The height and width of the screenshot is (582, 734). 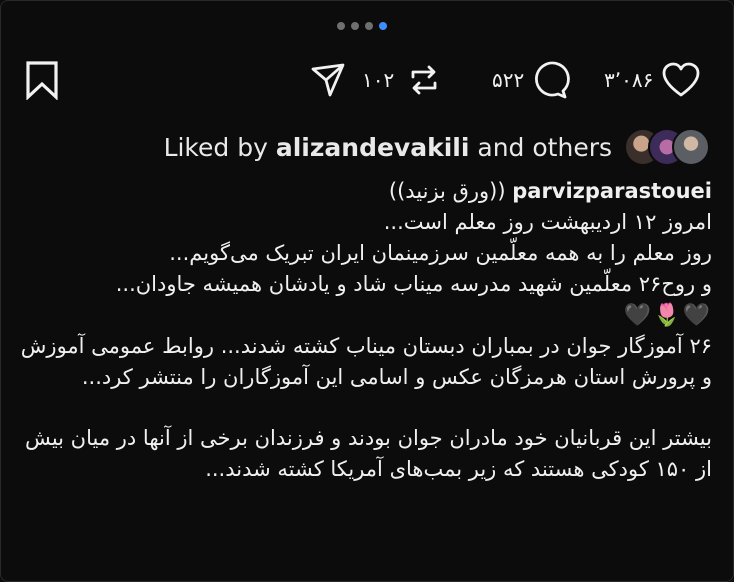 I want to click on like-group: ۳٬۰۸۶, so click(x=652, y=80).